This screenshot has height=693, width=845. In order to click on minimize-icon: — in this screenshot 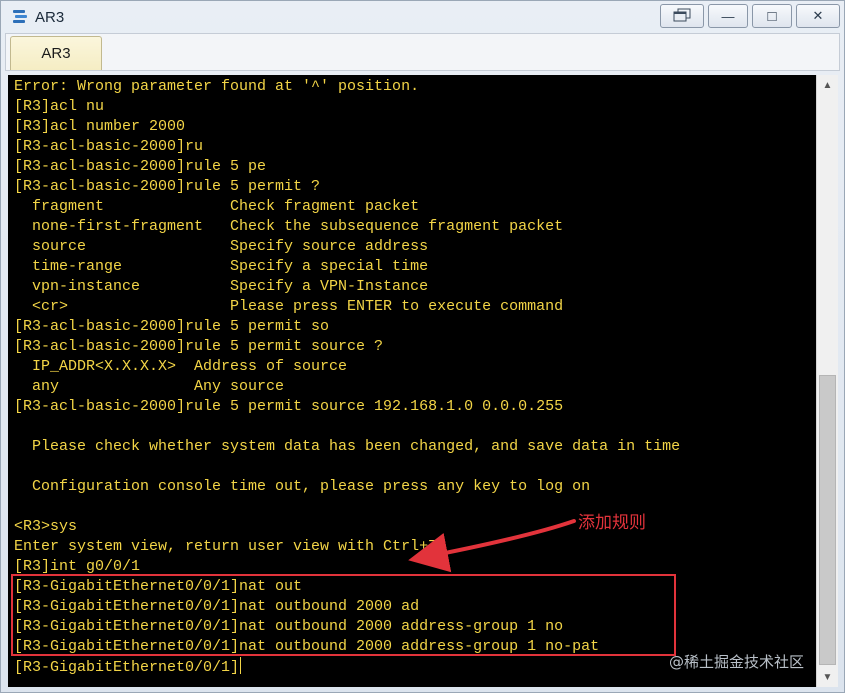, I will do `click(728, 16)`.